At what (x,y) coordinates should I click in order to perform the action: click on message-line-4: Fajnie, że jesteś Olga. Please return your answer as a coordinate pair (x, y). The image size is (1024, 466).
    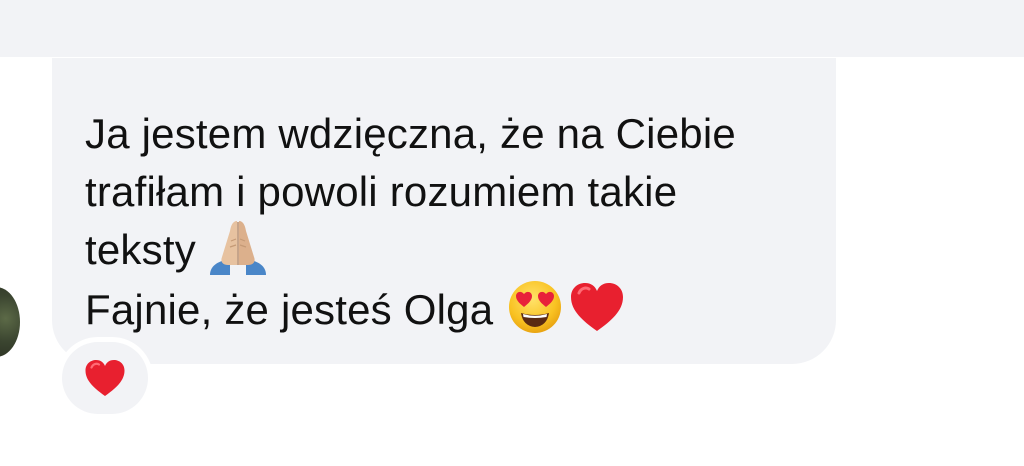
    Looking at the image, I should click on (455, 310).